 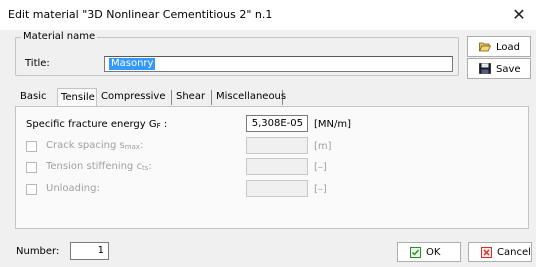 I want to click on save-button: Save, so click(x=499, y=68).